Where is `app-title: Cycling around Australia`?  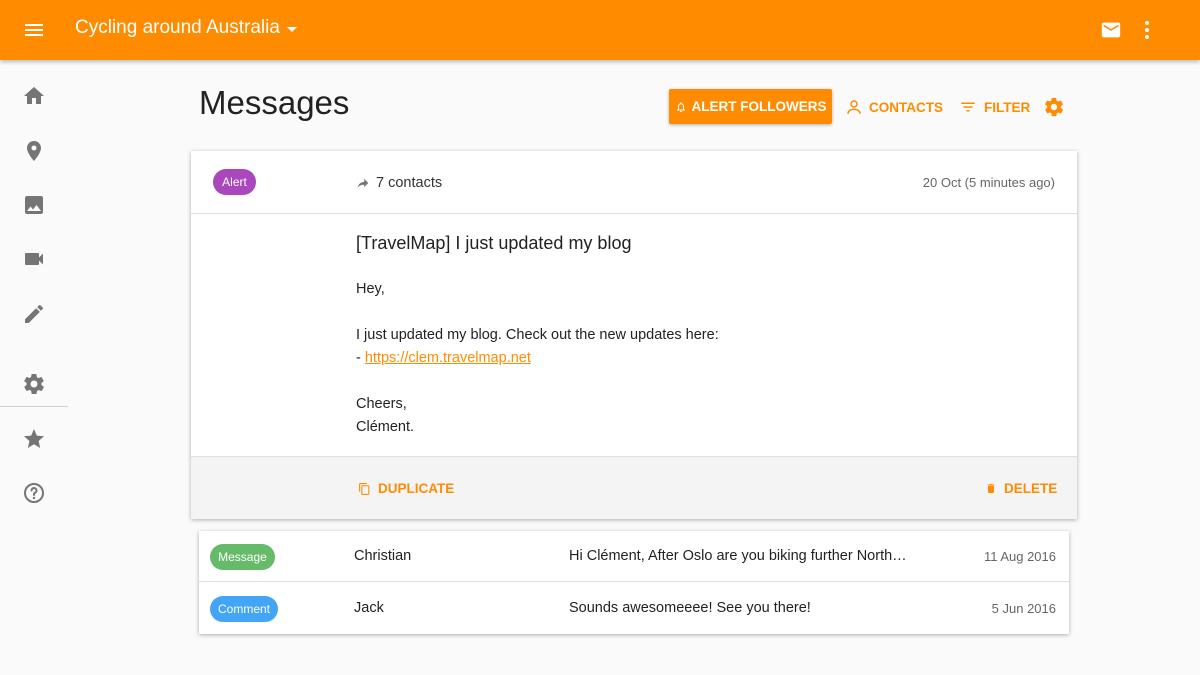
app-title: Cycling around Australia is located at coordinates (177, 27).